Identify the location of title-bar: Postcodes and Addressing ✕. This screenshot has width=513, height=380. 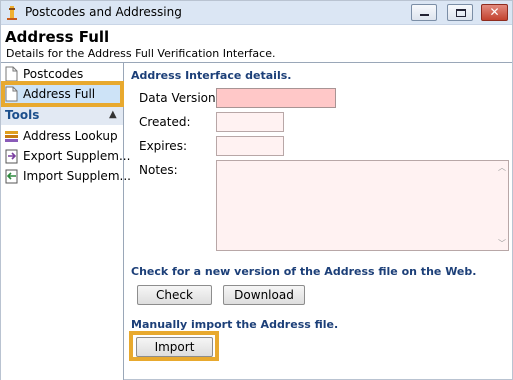
(256, 13).